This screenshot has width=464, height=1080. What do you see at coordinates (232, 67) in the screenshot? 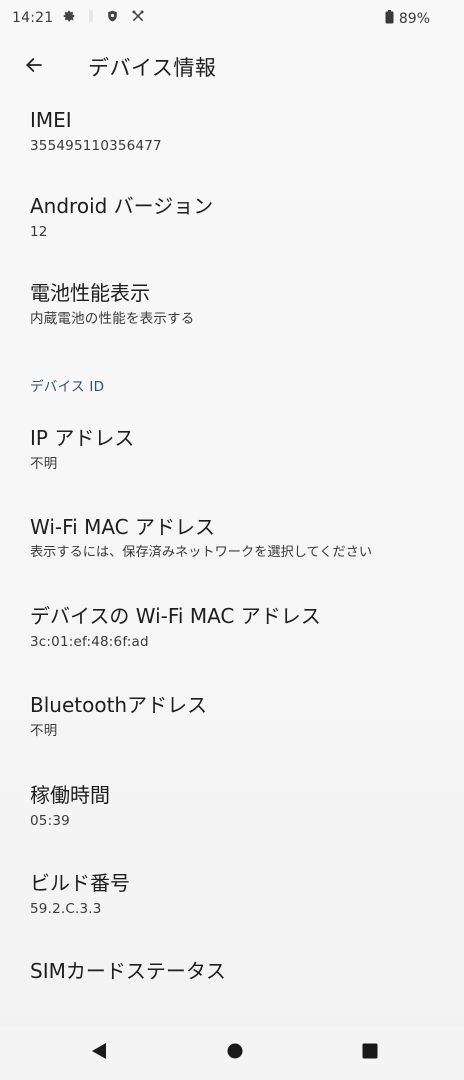
I see `app-bar: デバイス情報` at bounding box center [232, 67].